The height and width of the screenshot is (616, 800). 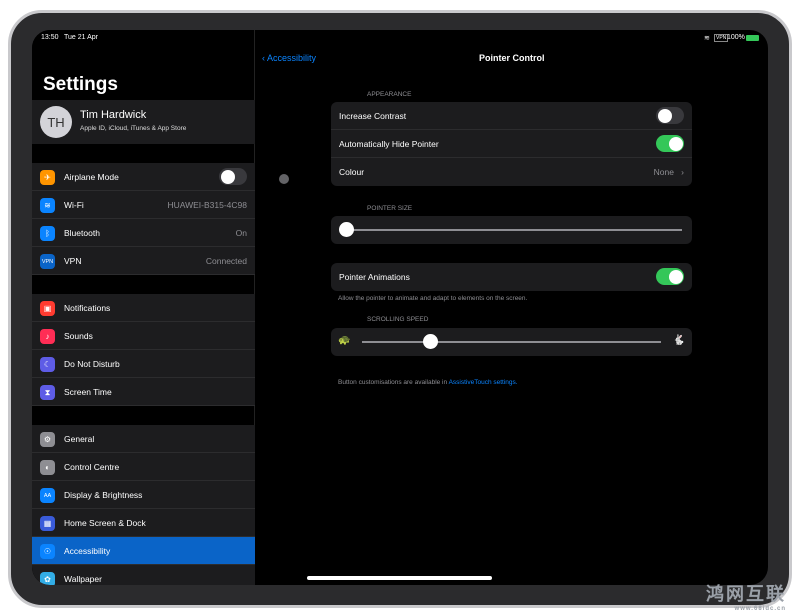 What do you see at coordinates (47, 308) in the screenshot?
I see `notifications-icon: ▣` at bounding box center [47, 308].